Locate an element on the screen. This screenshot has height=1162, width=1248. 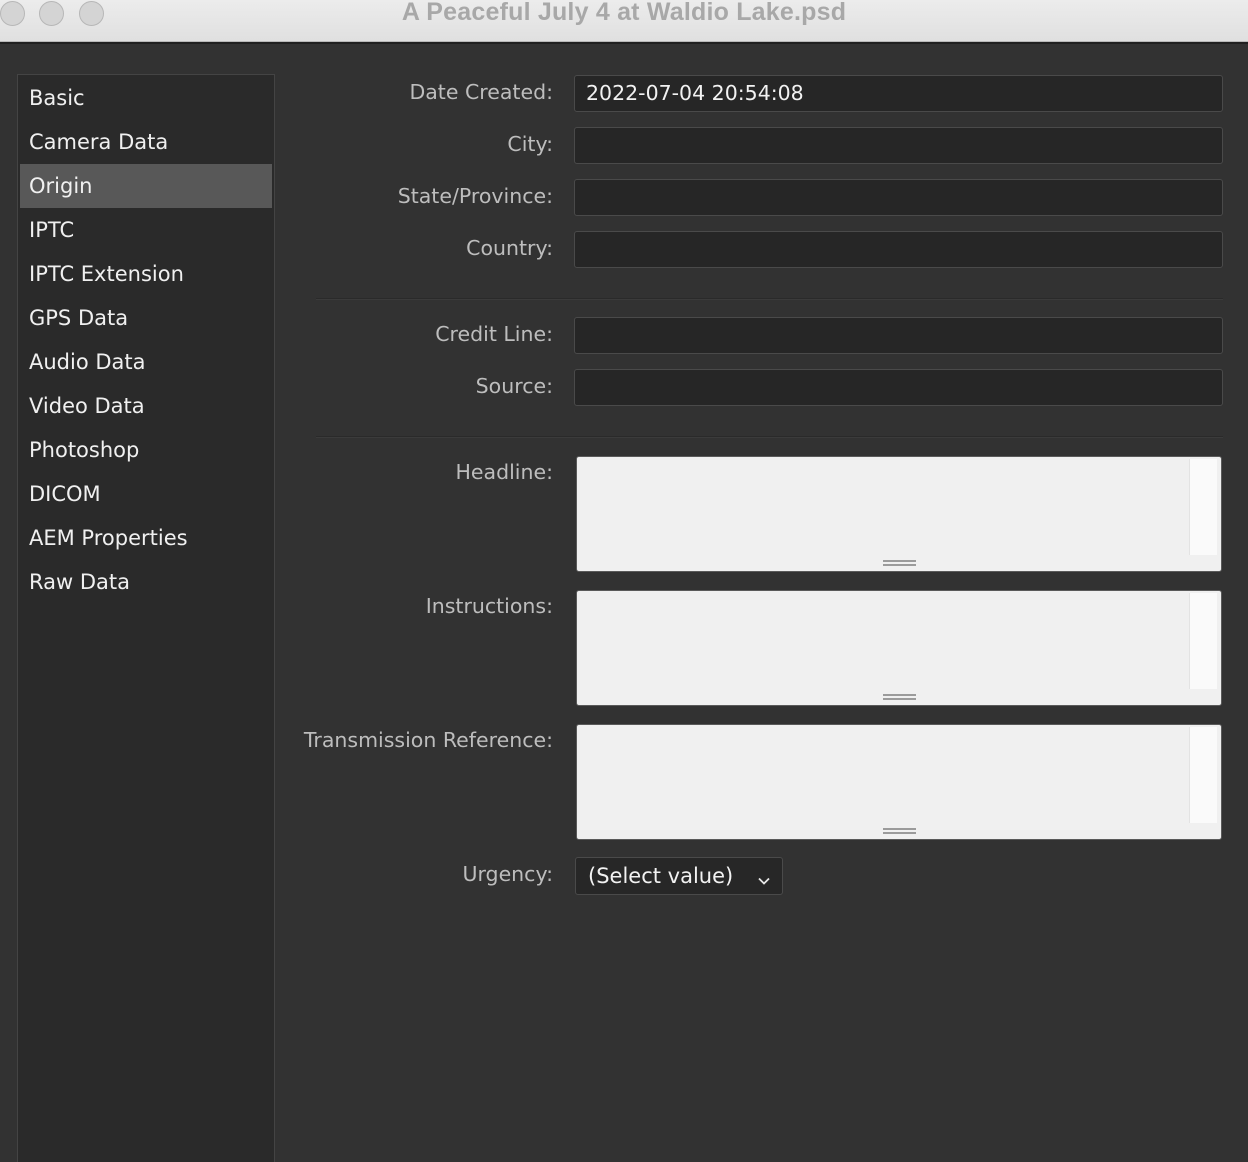
instructions-scrollbar is located at coordinates (1203, 641).